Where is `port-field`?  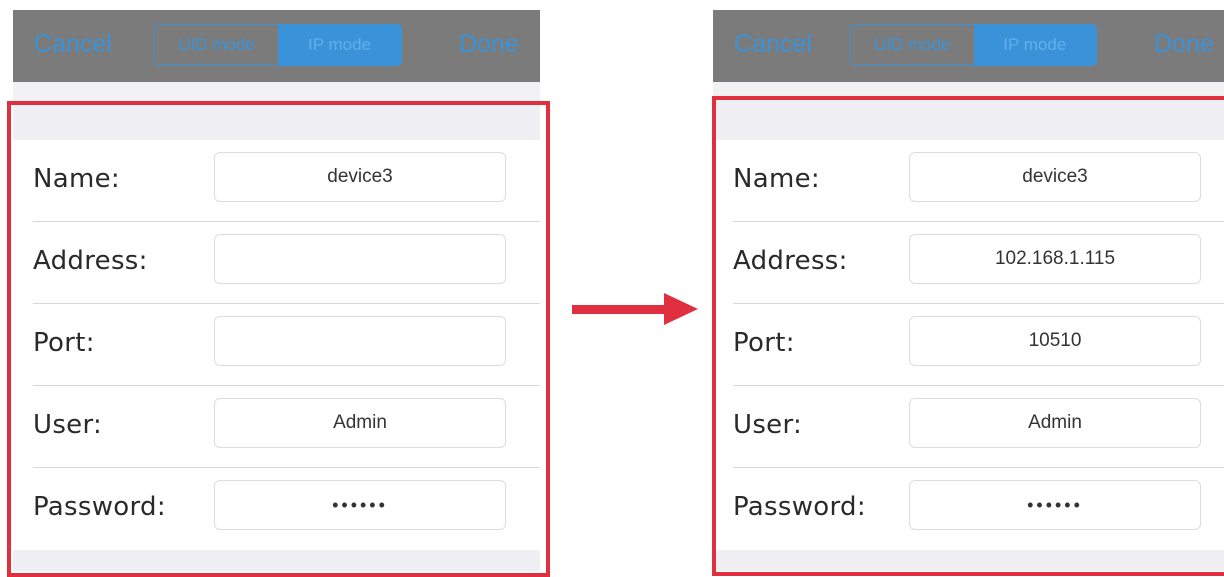
port-field is located at coordinates (360, 341).